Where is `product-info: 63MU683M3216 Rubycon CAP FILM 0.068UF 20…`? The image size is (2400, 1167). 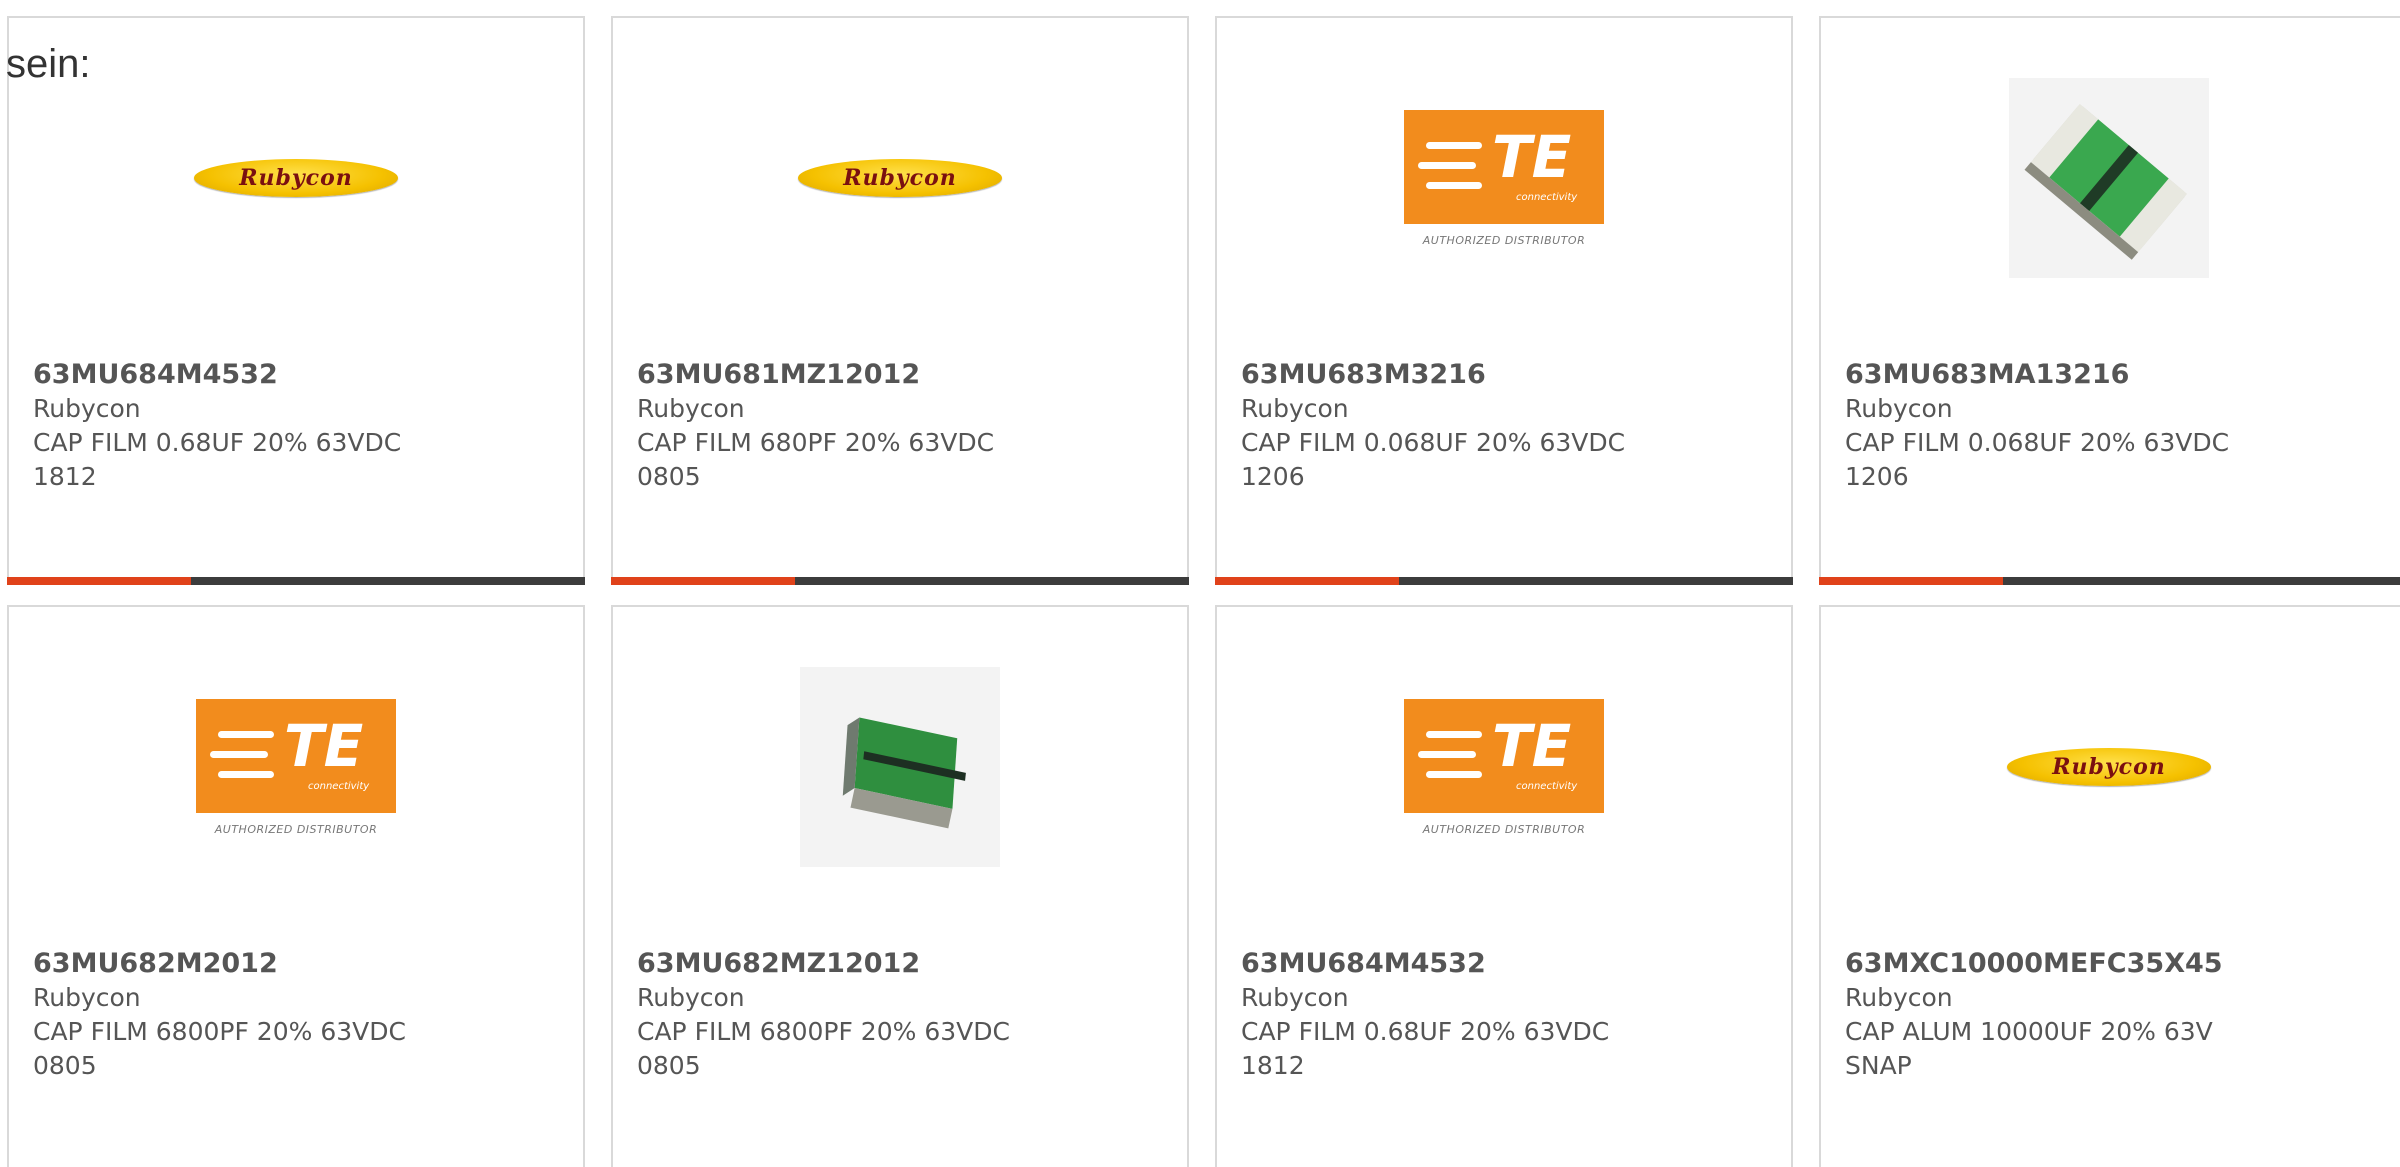 product-info: 63MU683M3216 Rubycon CAP FILM 0.068UF 20… is located at coordinates (1433, 426).